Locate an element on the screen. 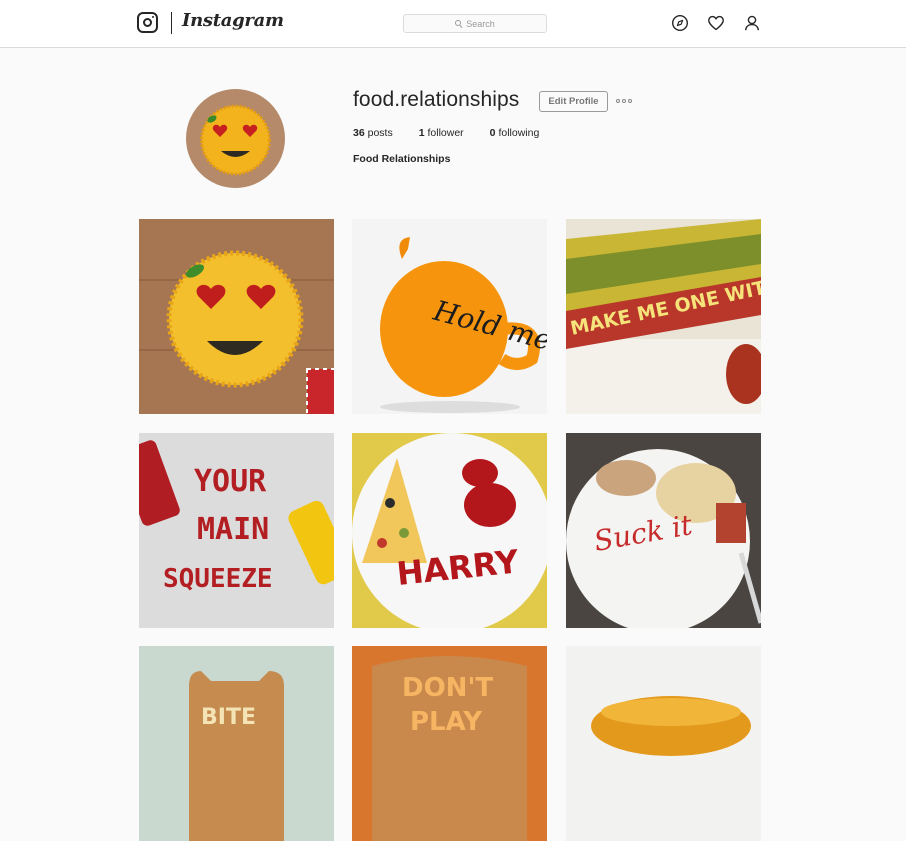 The width and height of the screenshot is (906, 841). profile-username: food.relationships is located at coordinates (436, 99).